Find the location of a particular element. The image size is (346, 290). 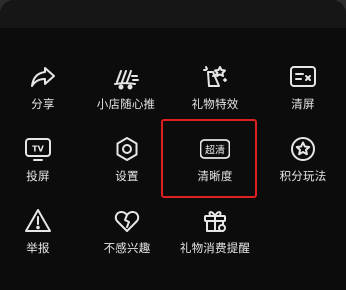

definition-badge-text: 超清 is located at coordinates (215, 150).